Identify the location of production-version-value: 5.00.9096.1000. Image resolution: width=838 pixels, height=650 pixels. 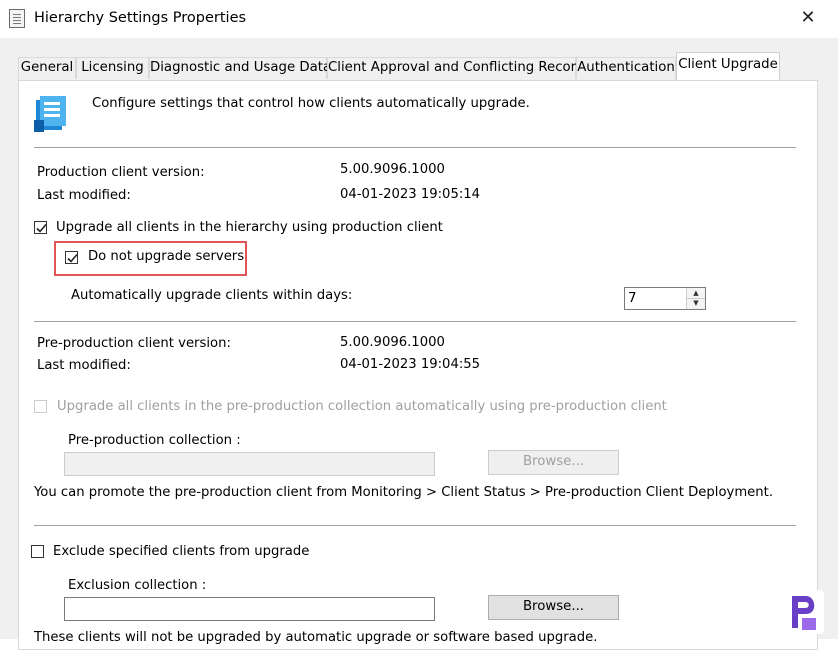
(392, 169).